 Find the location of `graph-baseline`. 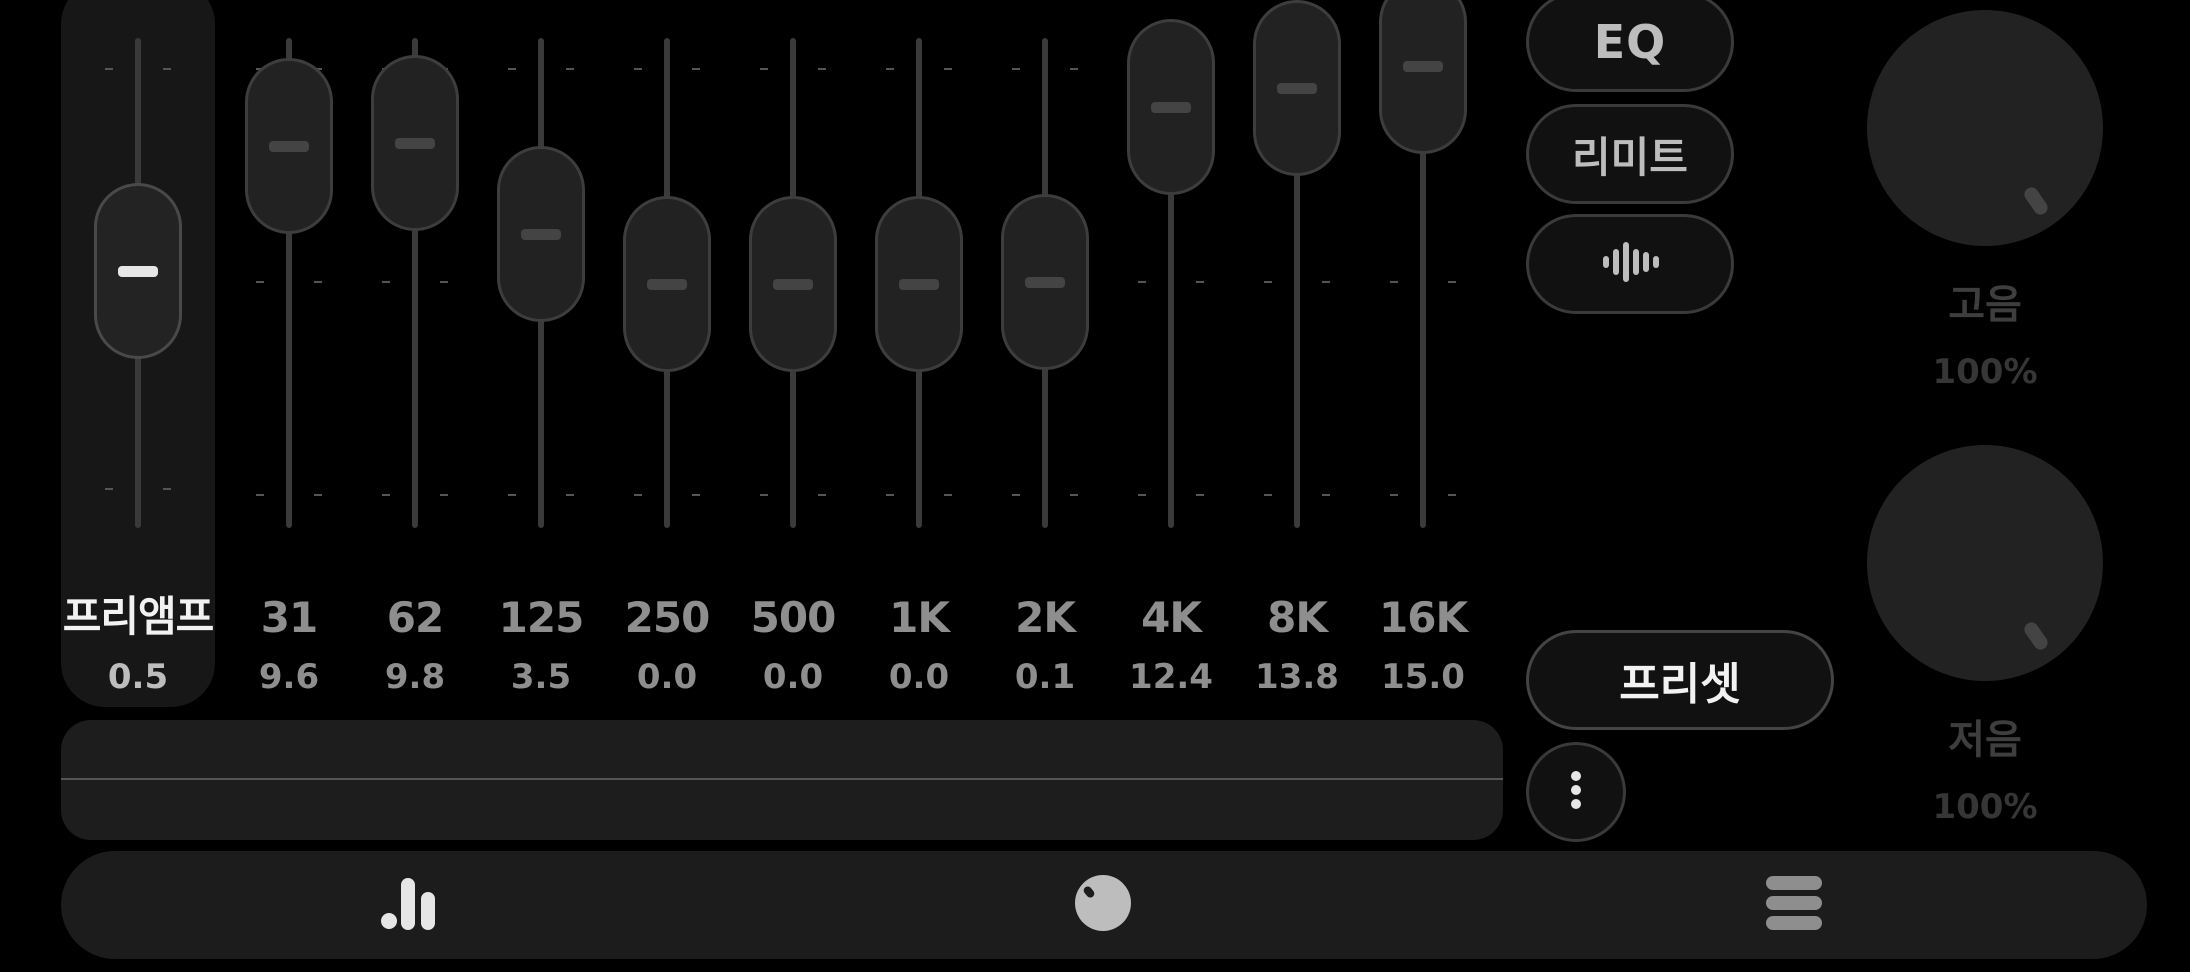

graph-baseline is located at coordinates (782, 779).